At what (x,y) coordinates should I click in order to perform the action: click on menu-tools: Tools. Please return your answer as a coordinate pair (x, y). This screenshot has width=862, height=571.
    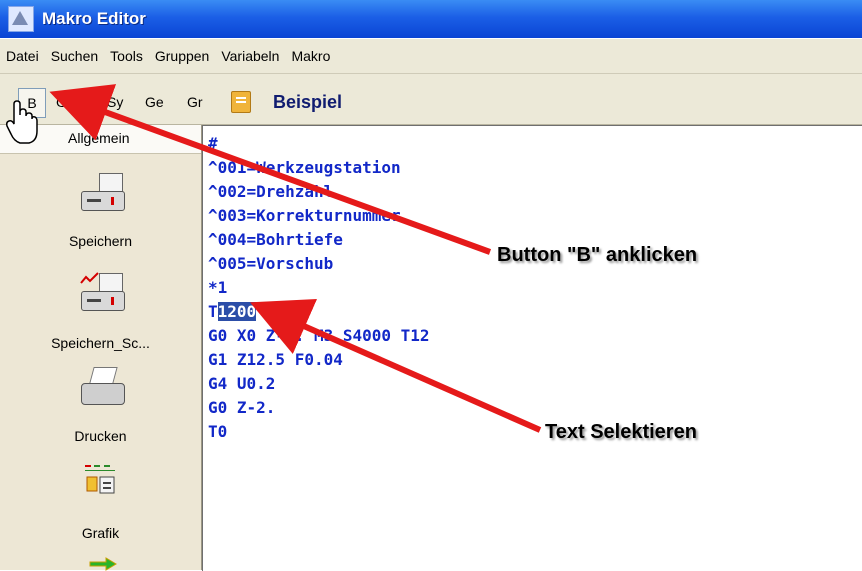
    Looking at the image, I should click on (126, 56).